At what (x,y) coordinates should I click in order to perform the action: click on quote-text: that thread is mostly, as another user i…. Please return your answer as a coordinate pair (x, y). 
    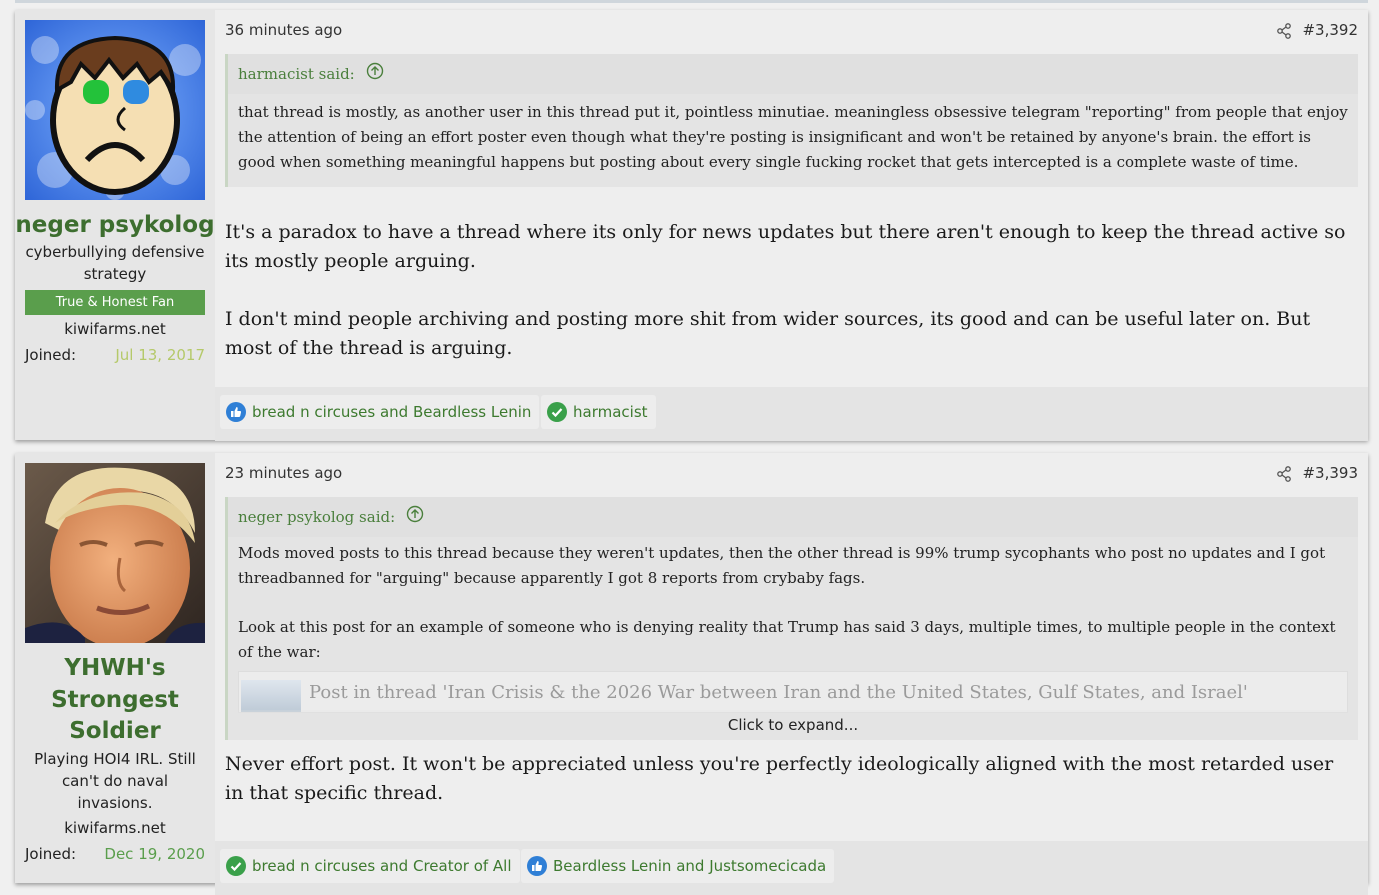
    Looking at the image, I should click on (793, 137).